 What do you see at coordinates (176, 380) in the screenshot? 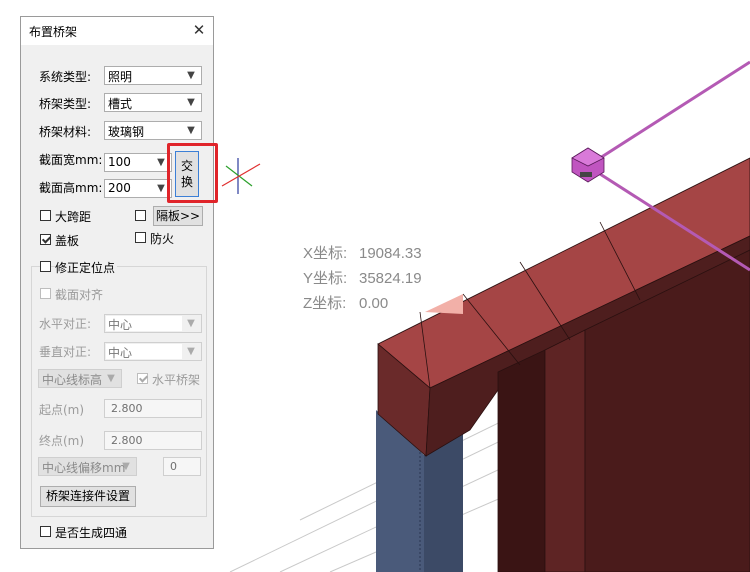
I see `horizontal-tray-label: 水平桥架` at bounding box center [176, 380].